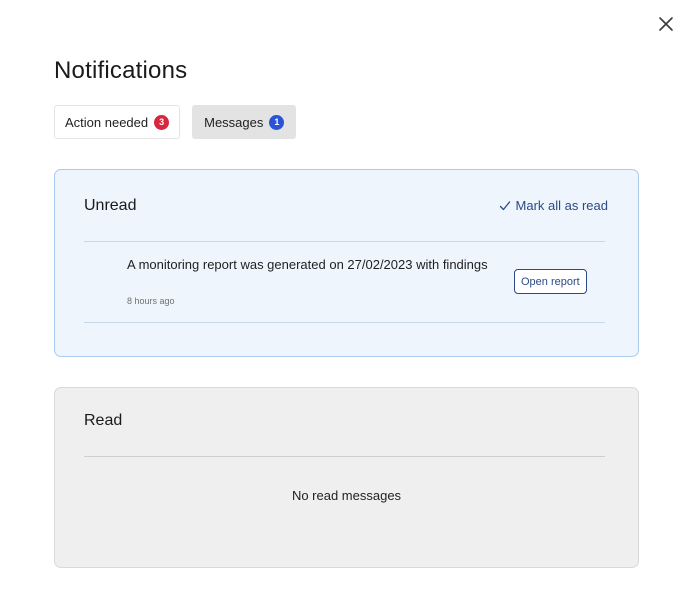  I want to click on section-heading: Unread, so click(110, 205).